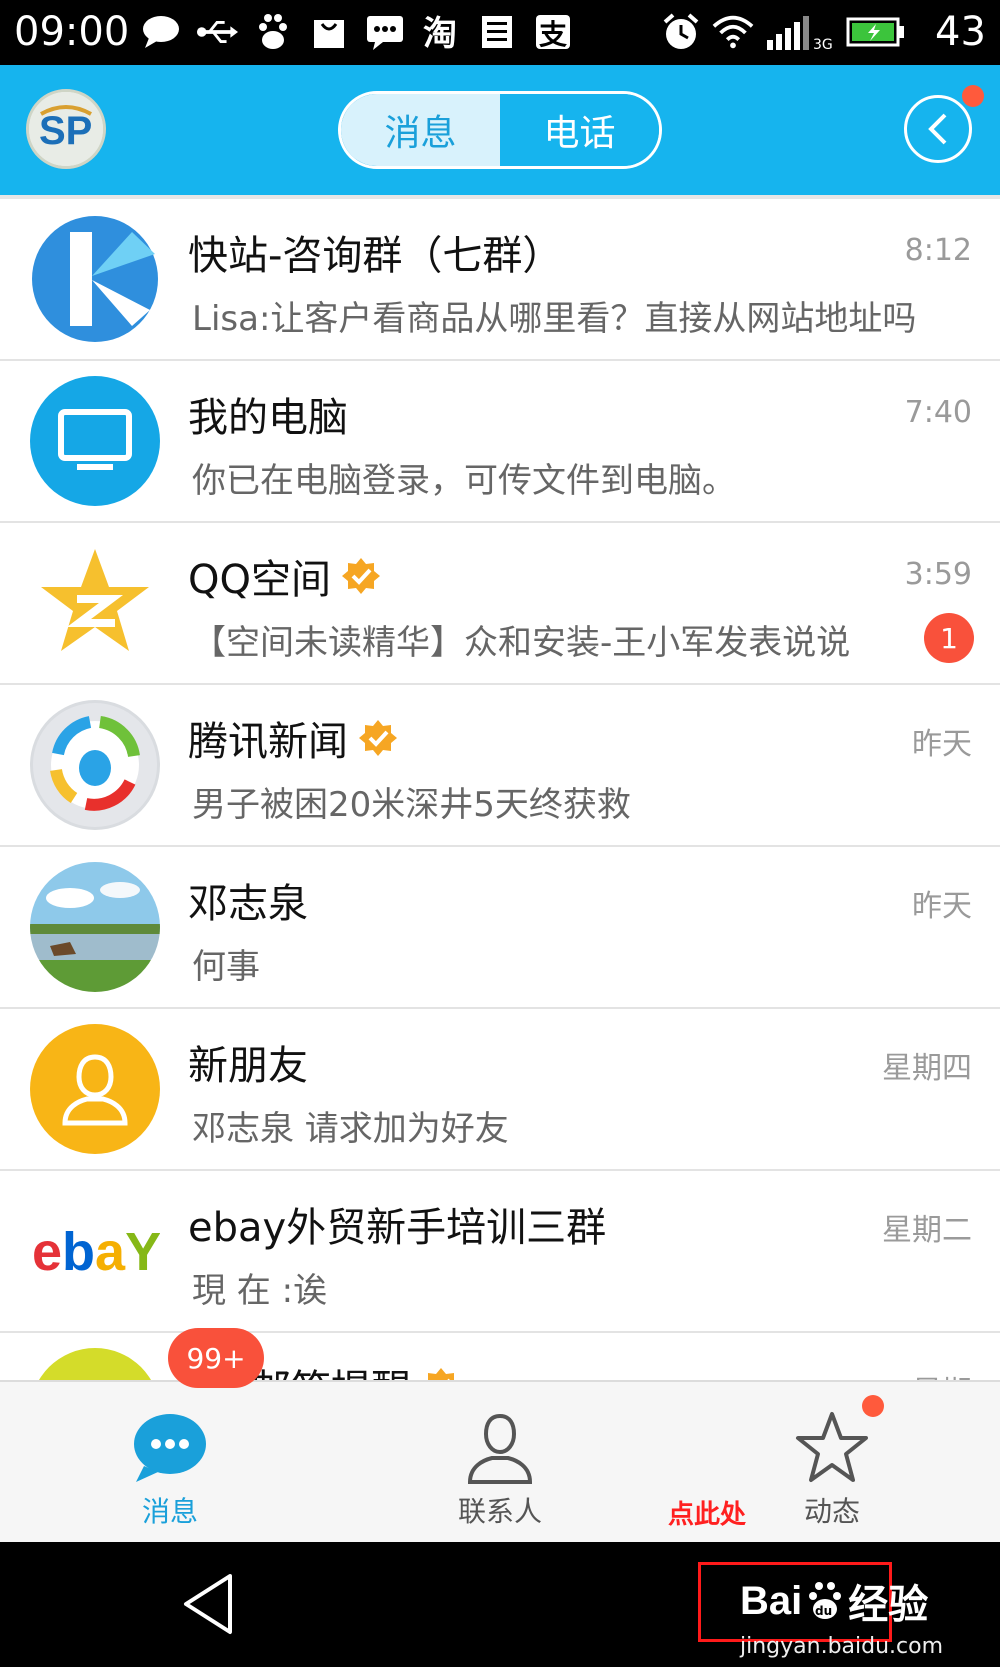  What do you see at coordinates (942, 1373) in the screenshot?
I see `conversation-time: 星期` at bounding box center [942, 1373].